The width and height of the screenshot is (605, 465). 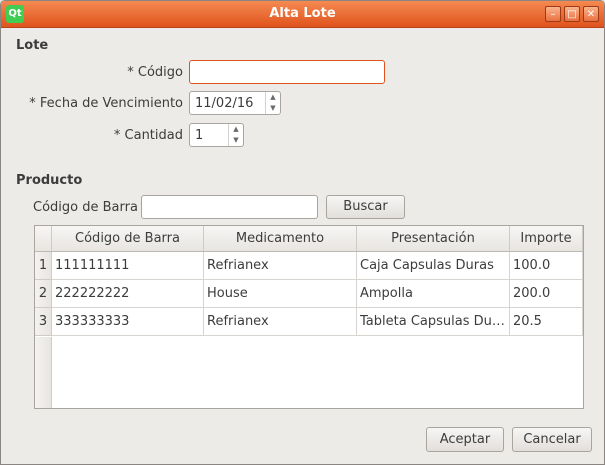 I want to click on barcode-input, so click(x=229, y=207).